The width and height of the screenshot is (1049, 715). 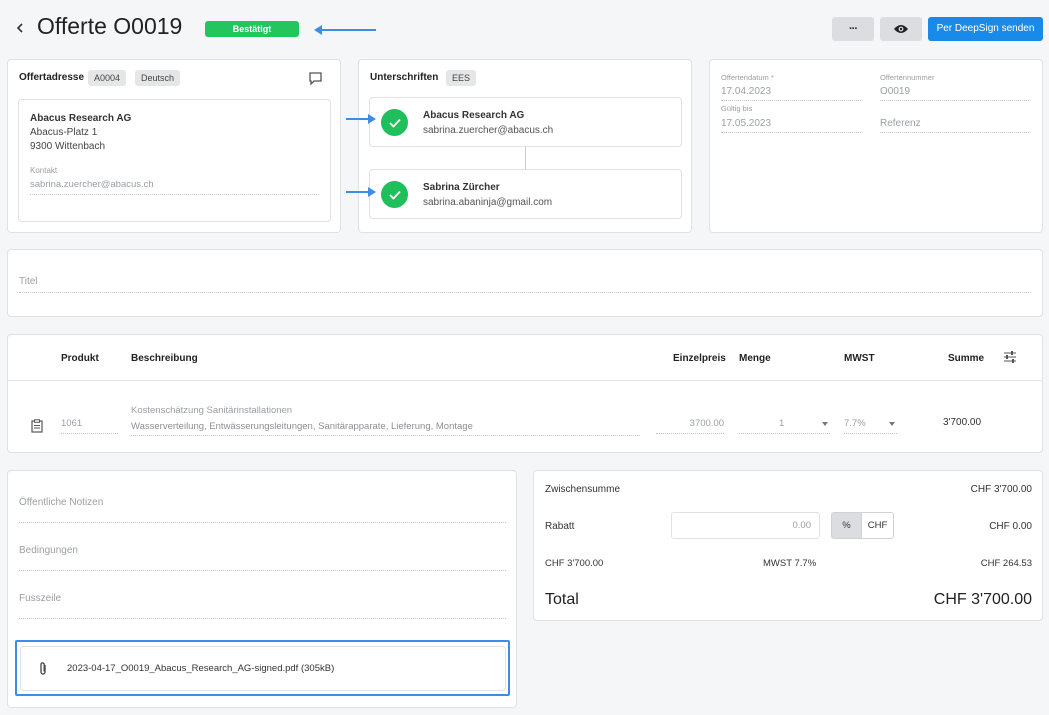 I want to click on comment-icon, so click(x=315, y=79).